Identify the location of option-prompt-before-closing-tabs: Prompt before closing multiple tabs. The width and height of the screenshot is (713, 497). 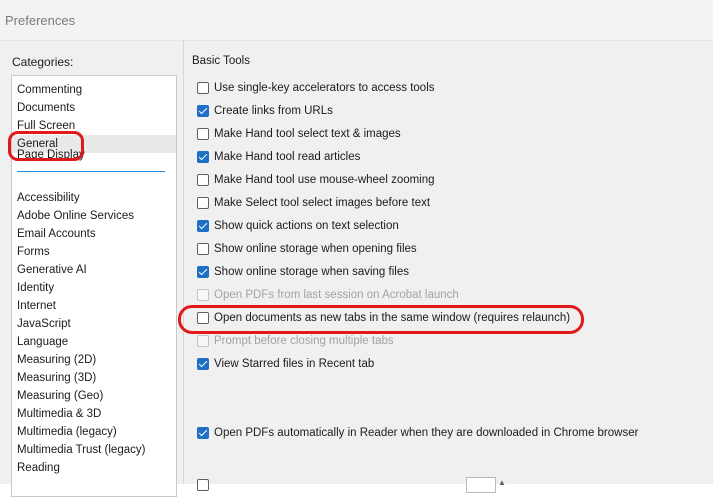
(295, 341).